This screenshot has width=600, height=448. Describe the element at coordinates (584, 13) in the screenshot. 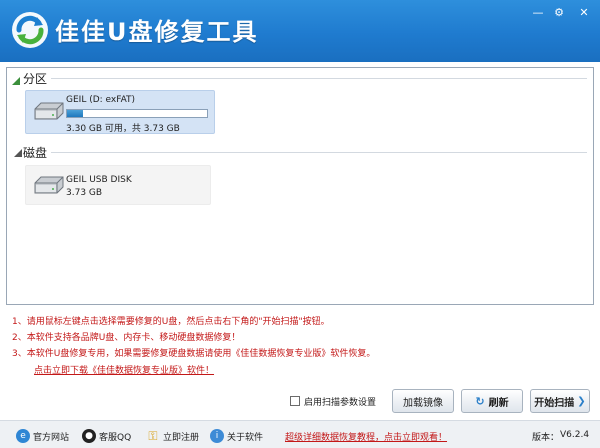

I see `close-button: ✕` at that location.